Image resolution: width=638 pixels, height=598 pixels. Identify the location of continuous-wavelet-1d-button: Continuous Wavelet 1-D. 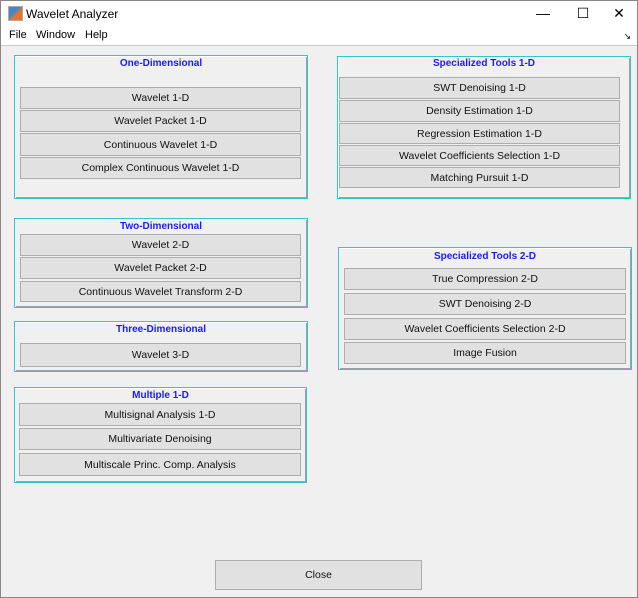
(160, 144).